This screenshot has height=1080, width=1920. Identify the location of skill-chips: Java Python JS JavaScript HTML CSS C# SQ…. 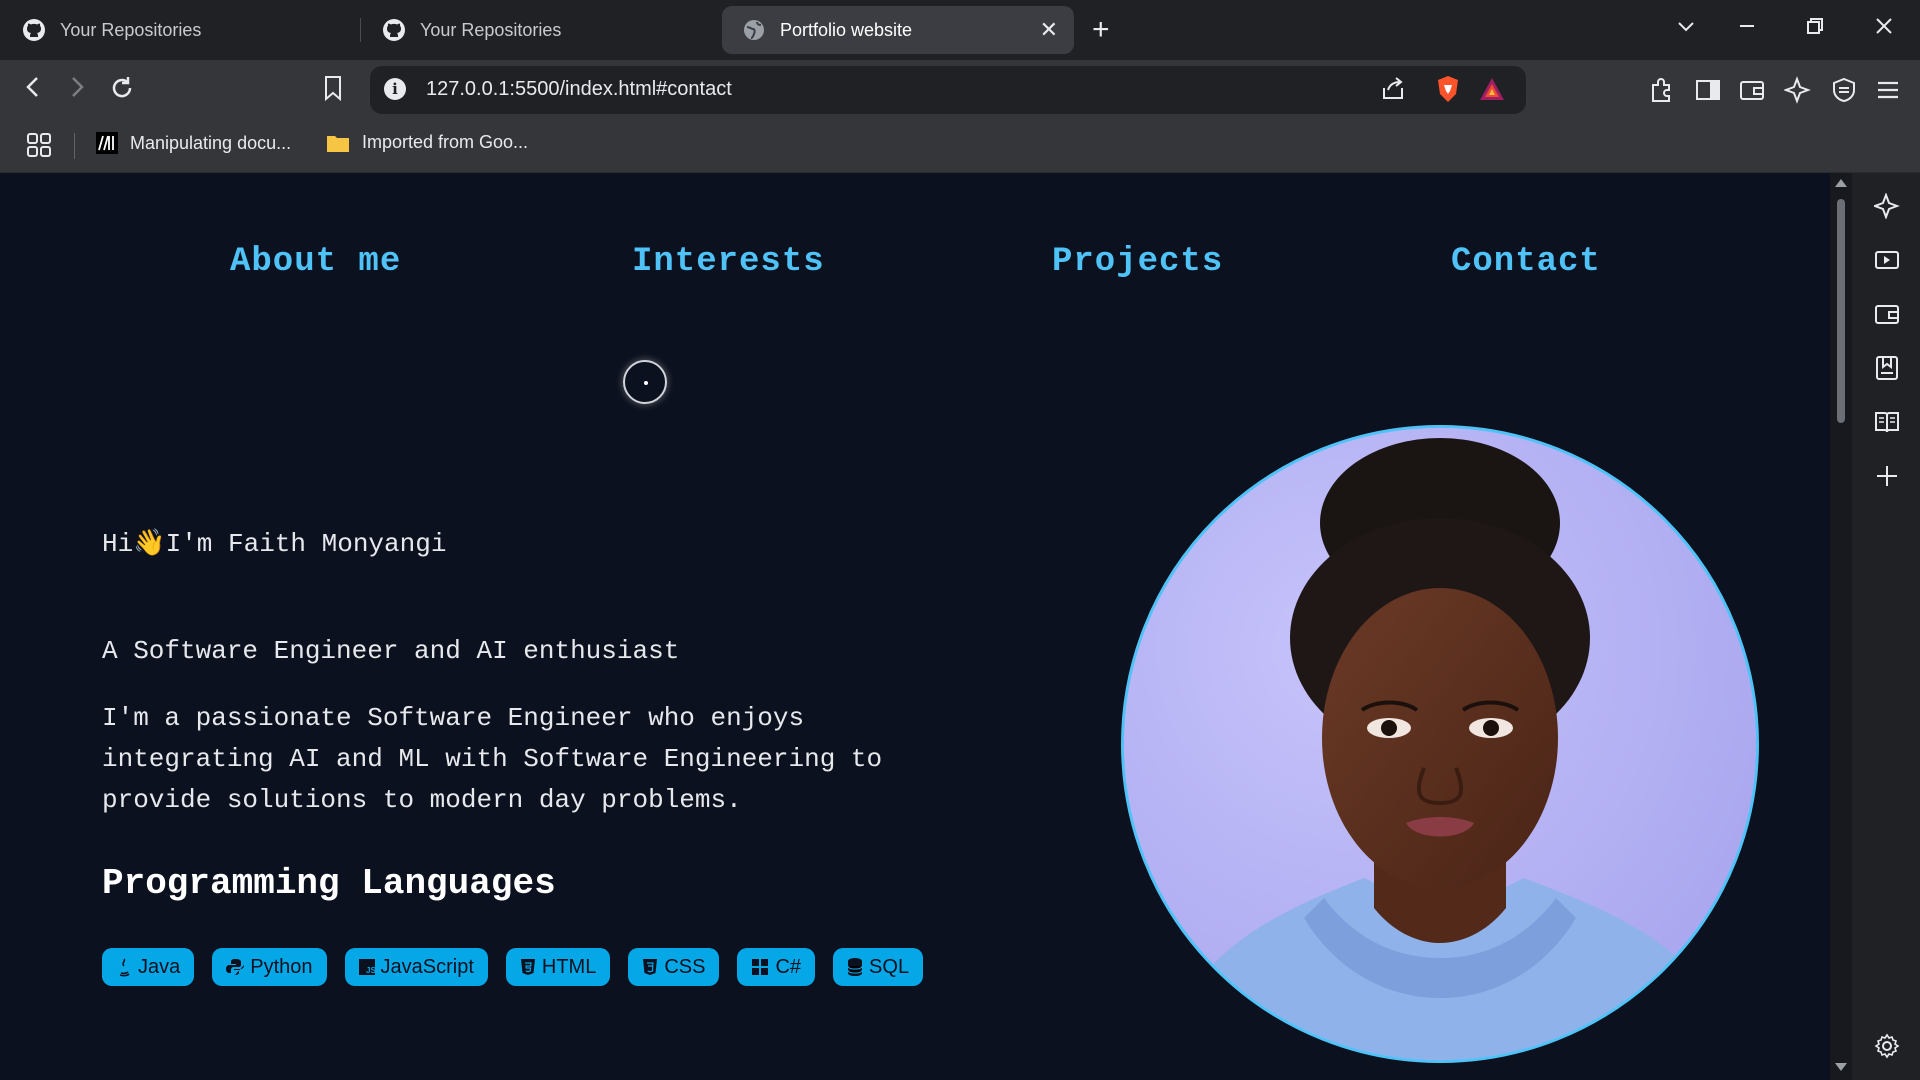
(513, 967).